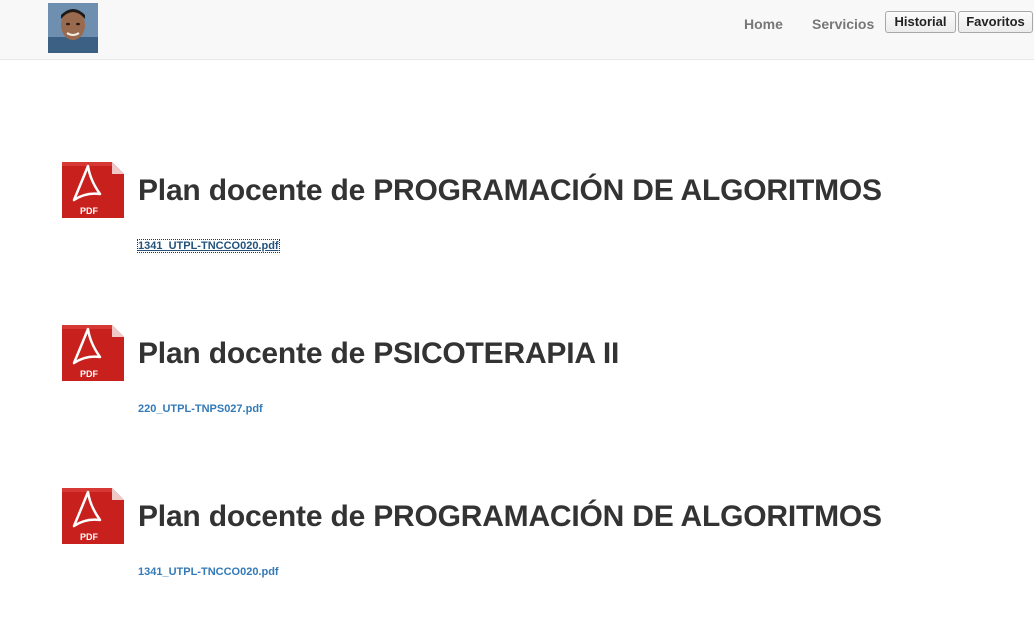 The image size is (1034, 633). I want to click on nav-home-link: Home, so click(763, 24).